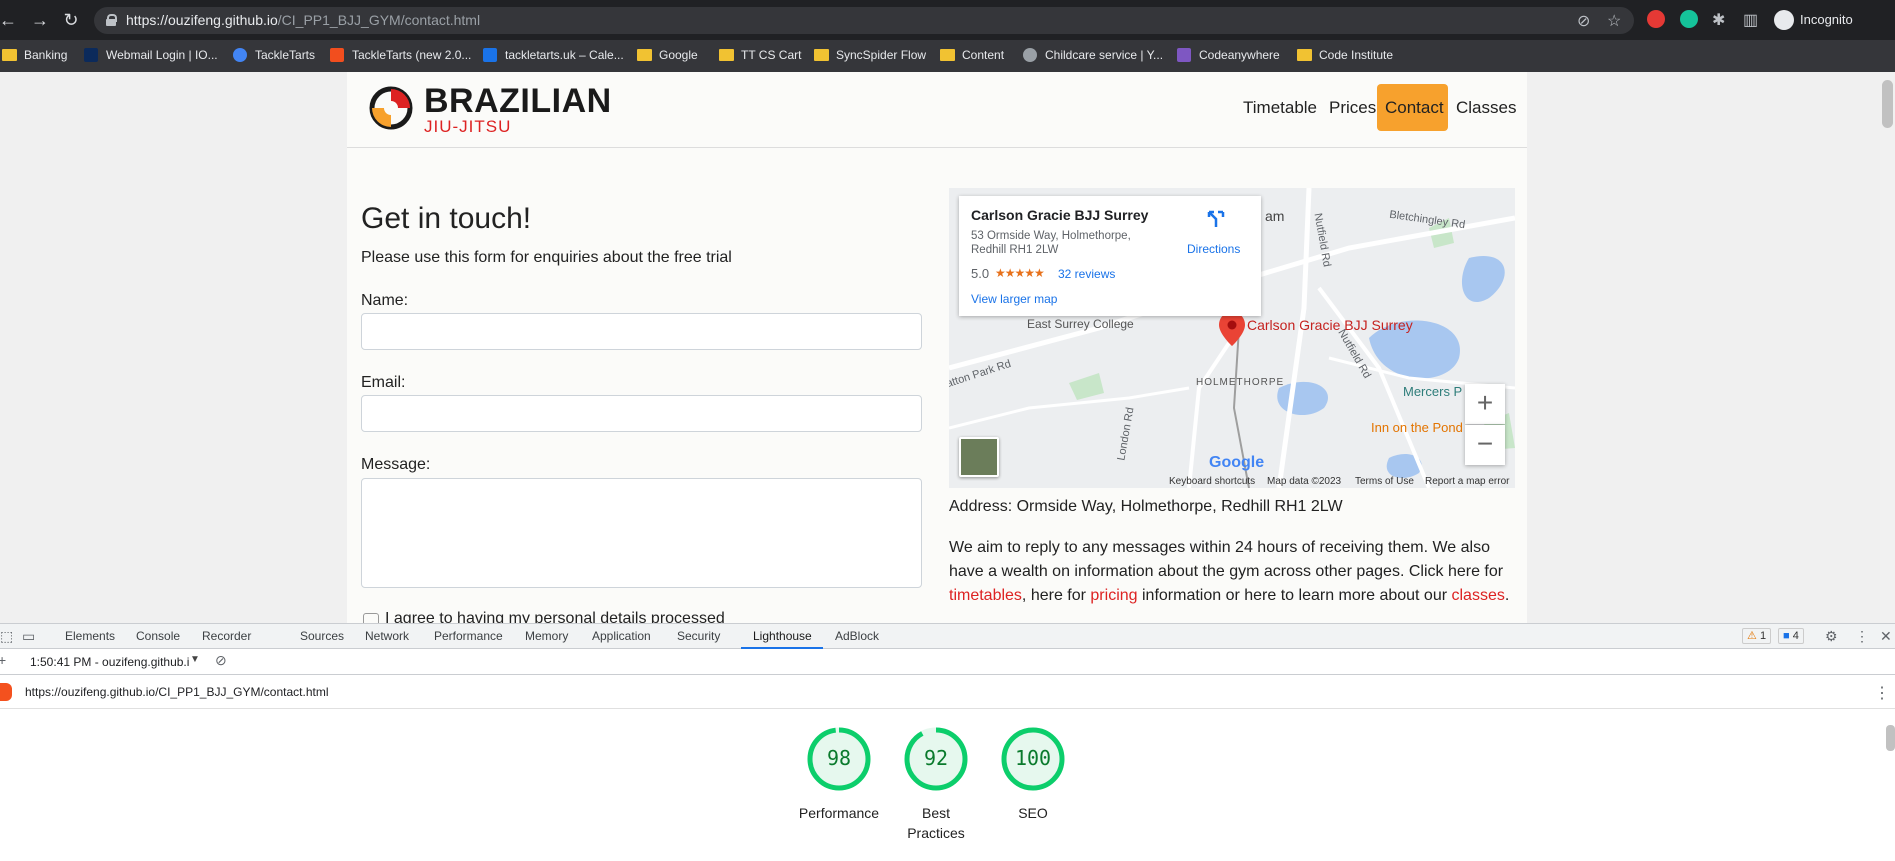 This screenshot has height=861, width=1895. Describe the element at coordinates (1485, 404) in the screenshot. I see `zoom-in-button: +` at that location.